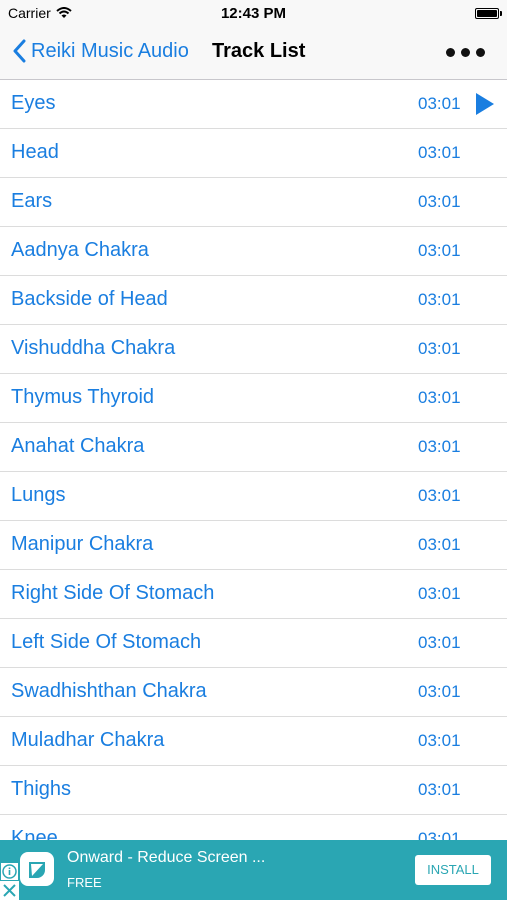 The height and width of the screenshot is (900, 507). Describe the element at coordinates (9, 890) in the screenshot. I see `ad-close-icon` at that location.